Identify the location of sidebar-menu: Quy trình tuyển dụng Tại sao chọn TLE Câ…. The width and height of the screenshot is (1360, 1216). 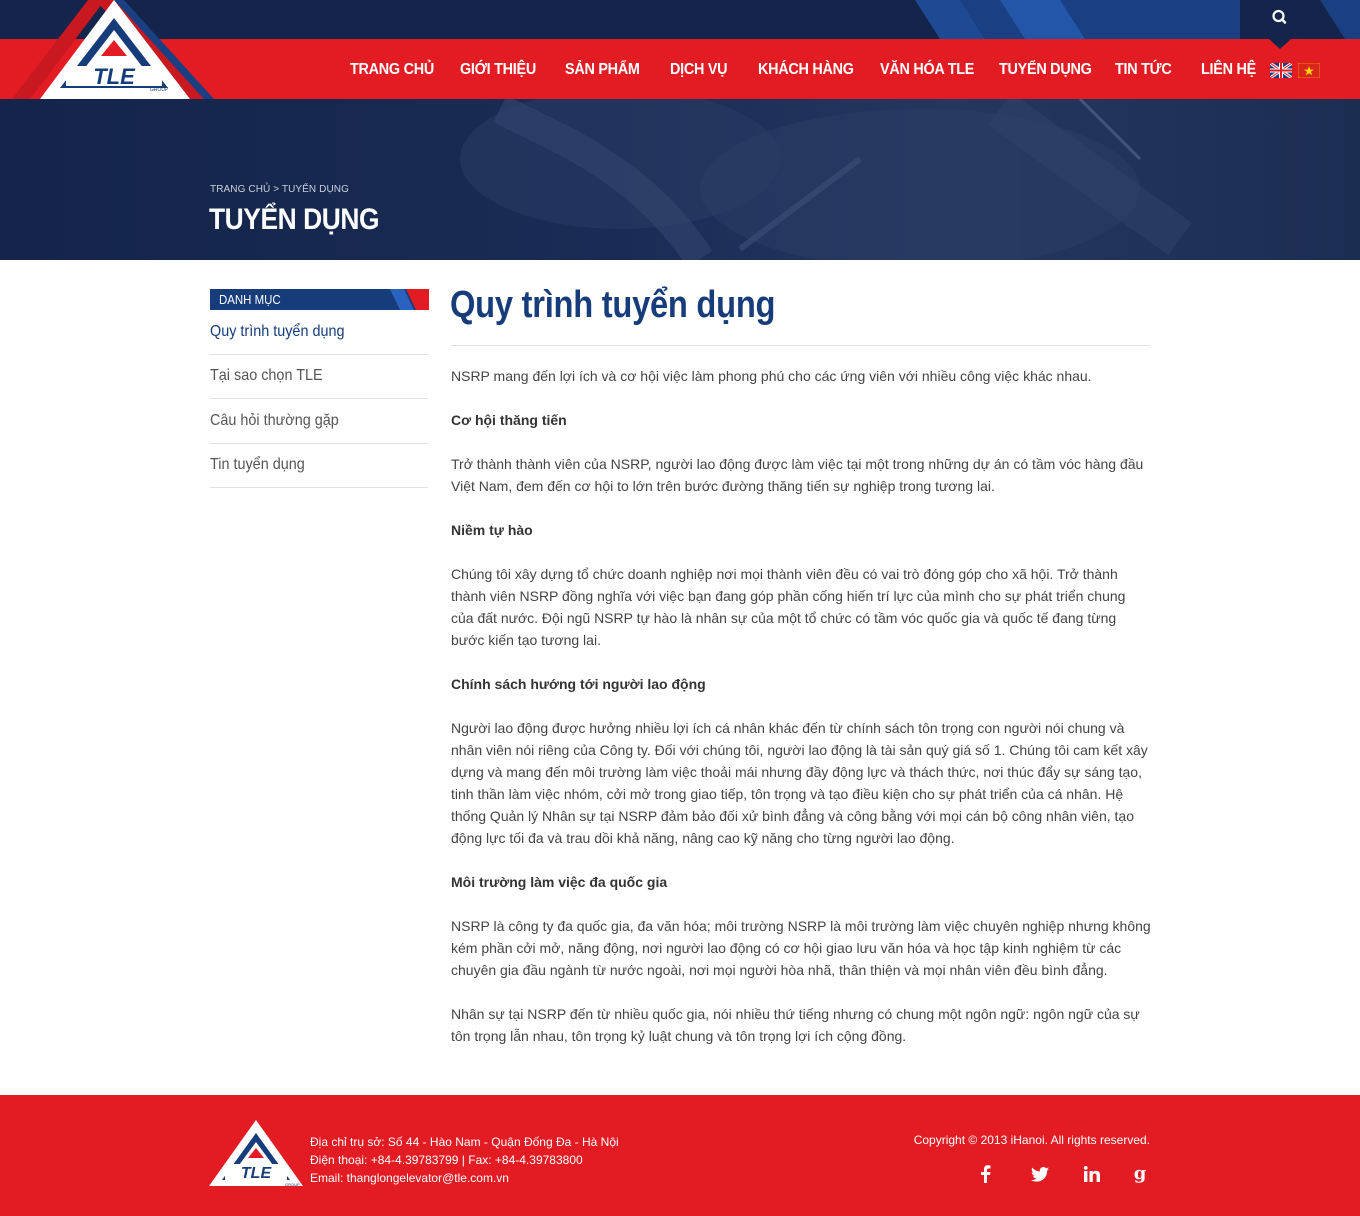
(319, 399).